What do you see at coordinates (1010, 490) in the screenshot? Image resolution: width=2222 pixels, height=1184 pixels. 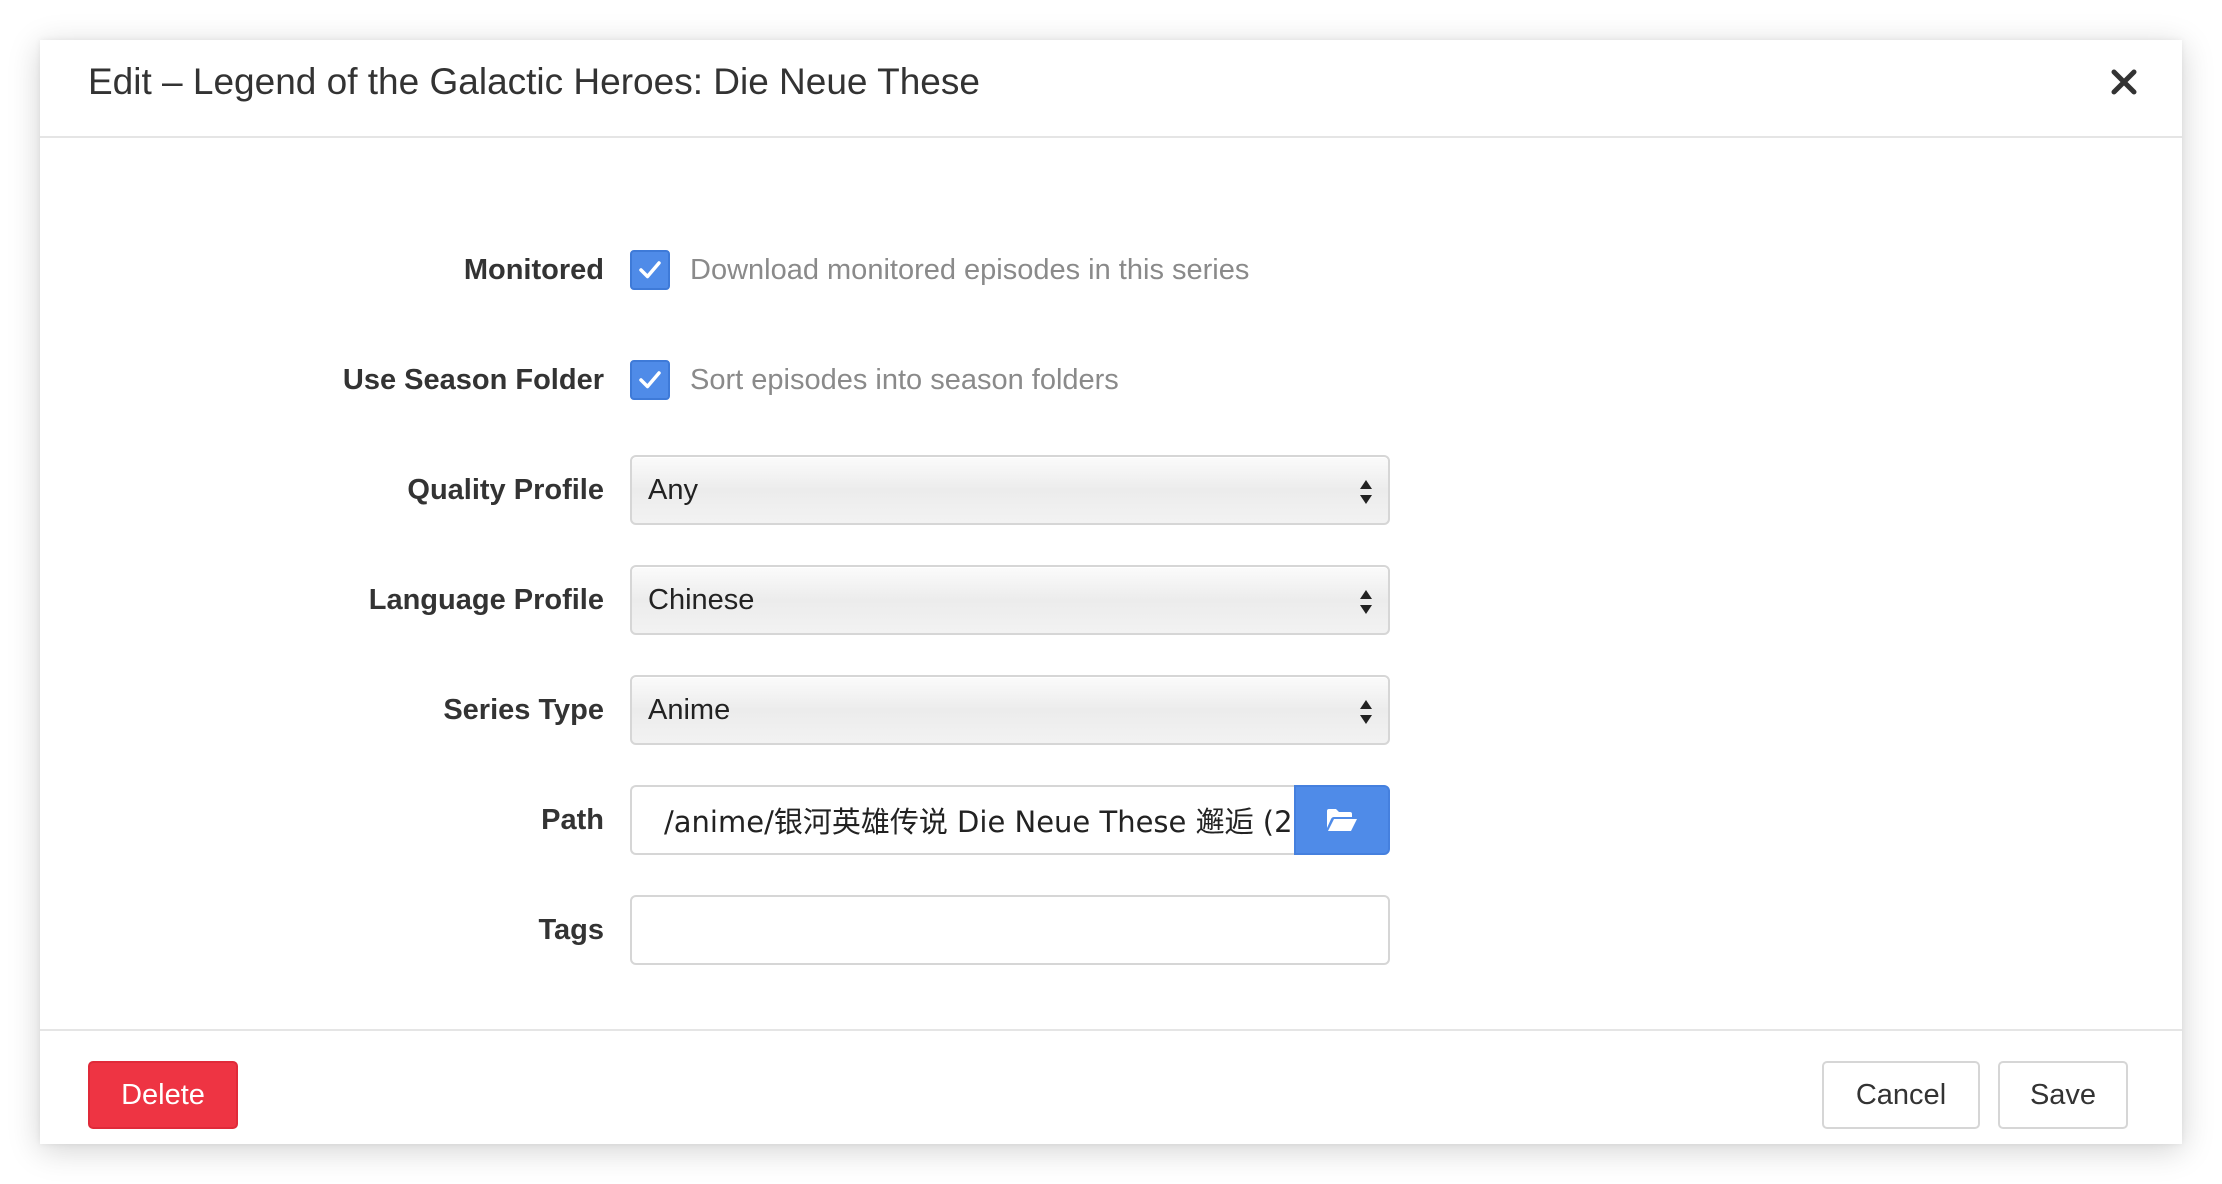 I see `quality-profile-select: Any` at bounding box center [1010, 490].